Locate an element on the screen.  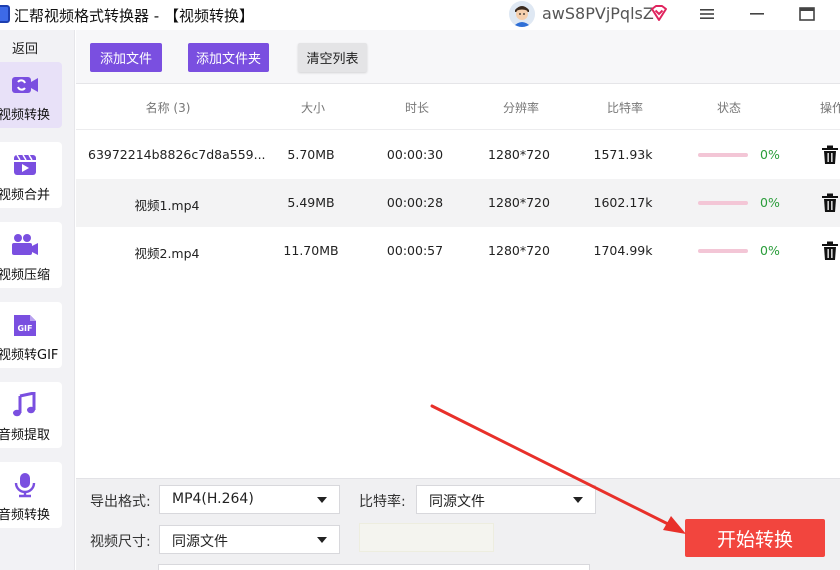
sidebar-item-label: 视频转GIF is located at coordinates (29, 355).